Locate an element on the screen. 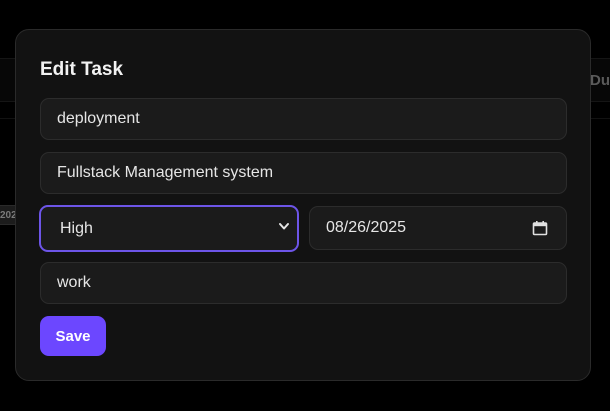 The image size is (610, 411). priority-select: High is located at coordinates (169, 228).